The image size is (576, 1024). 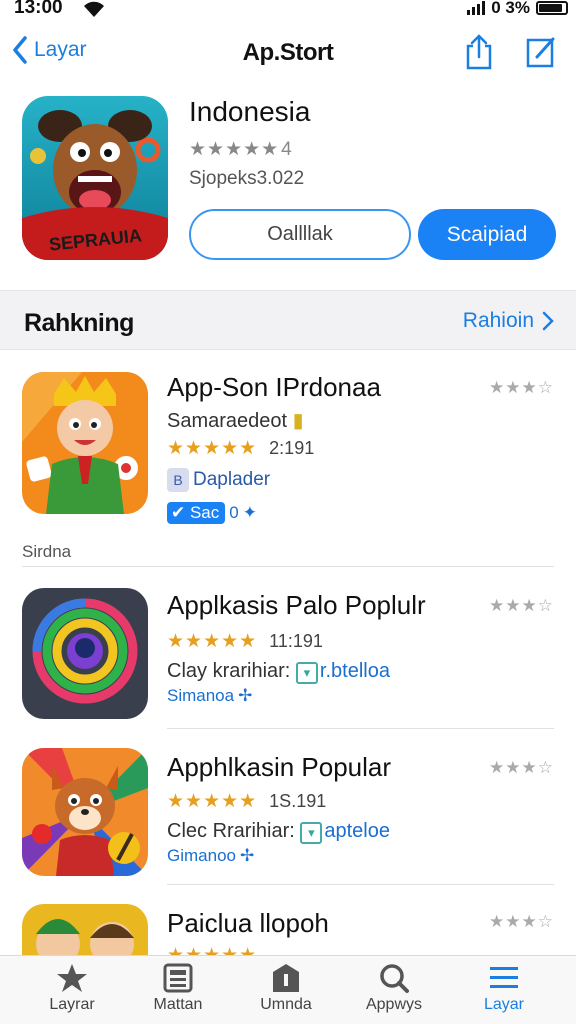 I want to click on secondary-action-button: Oallllak, so click(x=300, y=234).